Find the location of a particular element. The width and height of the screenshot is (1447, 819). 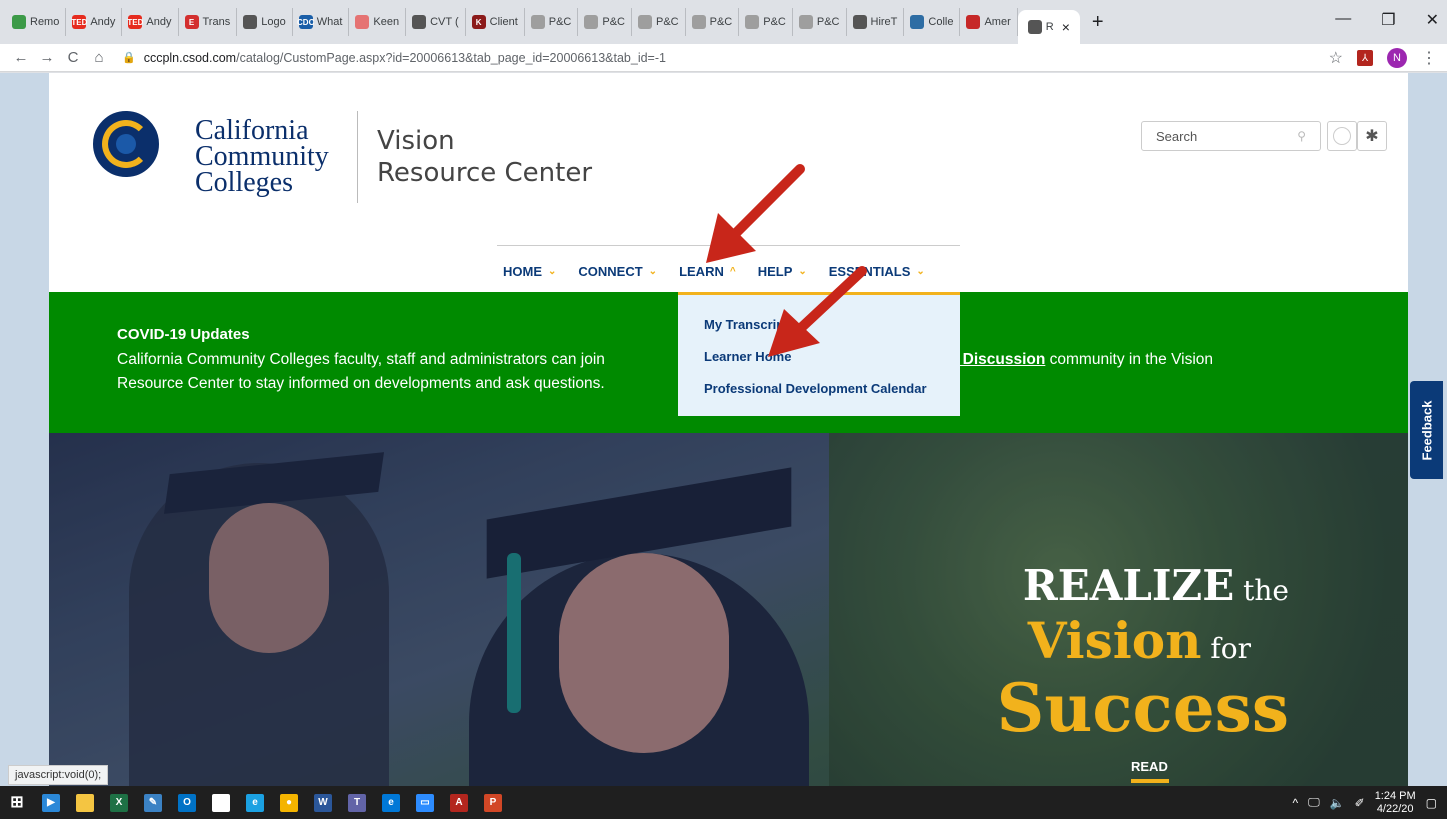

acrobat-icon: A is located at coordinates (459, 802).